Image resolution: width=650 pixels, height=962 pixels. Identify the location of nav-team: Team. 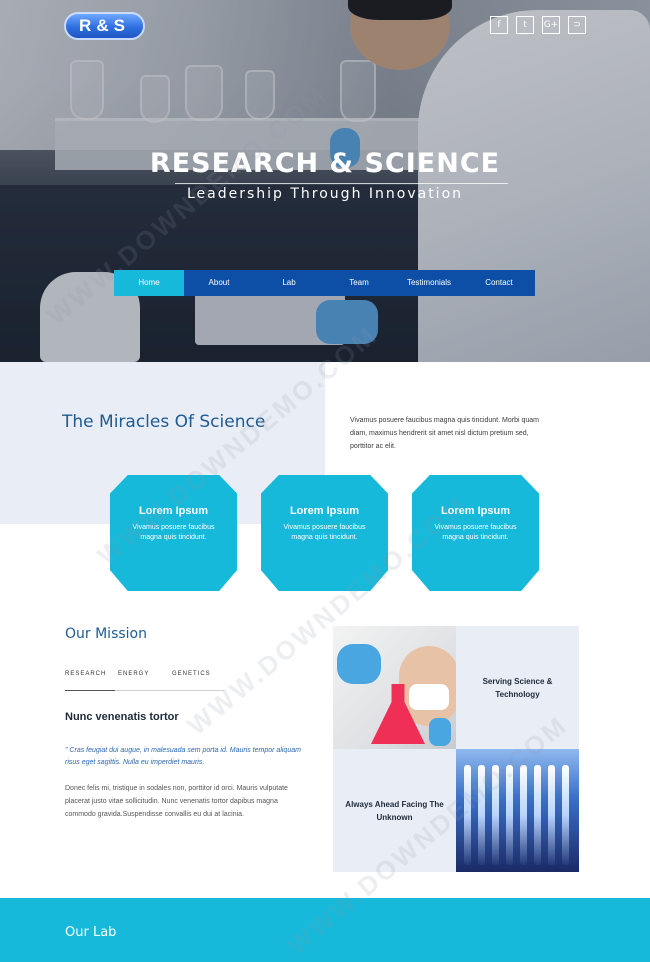
(359, 283).